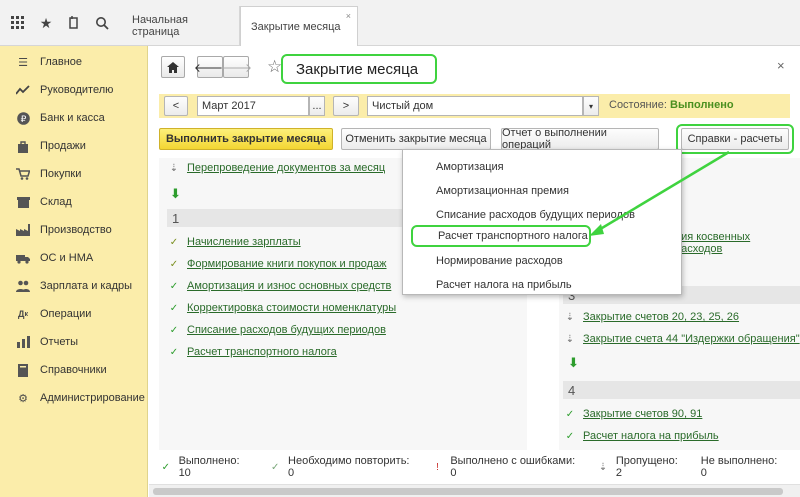 Image resolution: width=800 pixels, height=497 pixels. Describe the element at coordinates (23, 202) in the screenshot. I see `box-icon` at that location.